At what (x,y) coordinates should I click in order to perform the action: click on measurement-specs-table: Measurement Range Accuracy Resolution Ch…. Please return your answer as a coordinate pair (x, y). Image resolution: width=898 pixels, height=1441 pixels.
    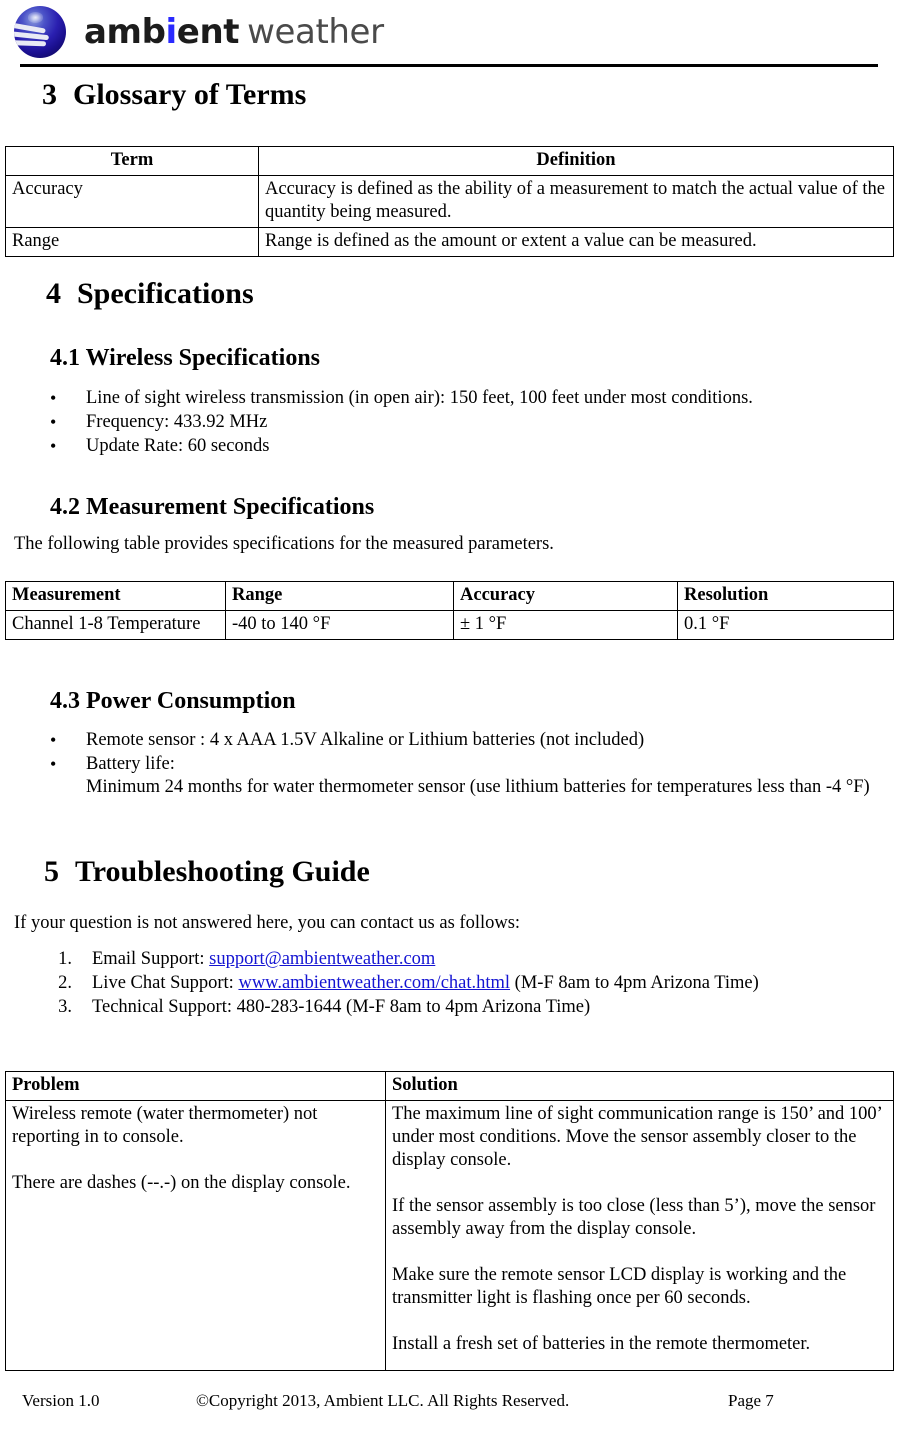
    Looking at the image, I should click on (449, 610).